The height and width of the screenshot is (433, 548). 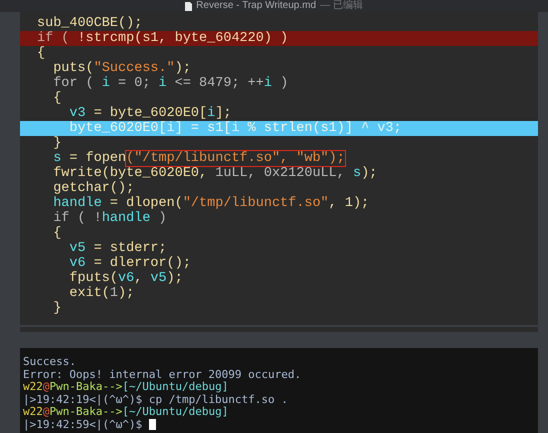 I want to click on terminal-line: |>19:42:59<|(^ω^)$, so click(x=83, y=424).